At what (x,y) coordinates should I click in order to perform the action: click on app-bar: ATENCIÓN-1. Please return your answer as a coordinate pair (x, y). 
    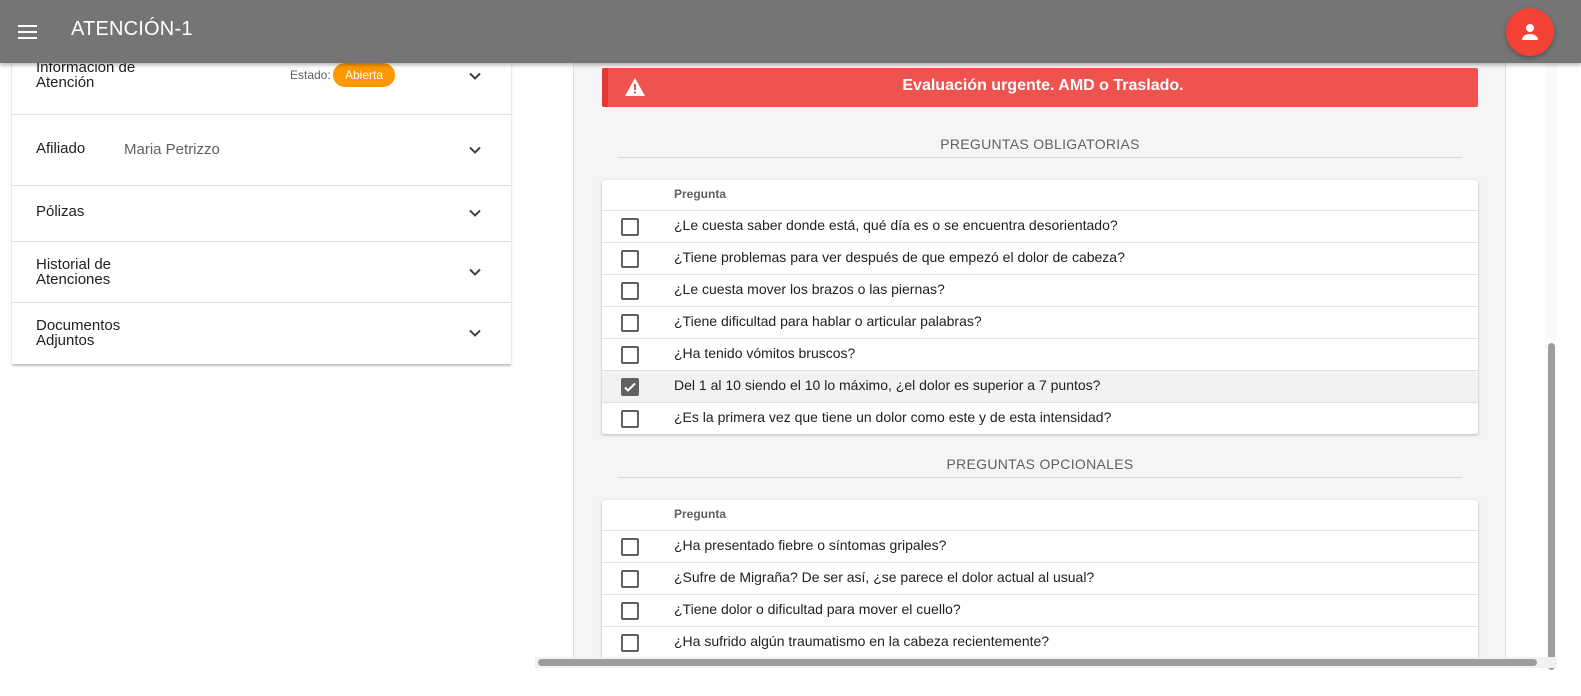
    Looking at the image, I should click on (790, 31).